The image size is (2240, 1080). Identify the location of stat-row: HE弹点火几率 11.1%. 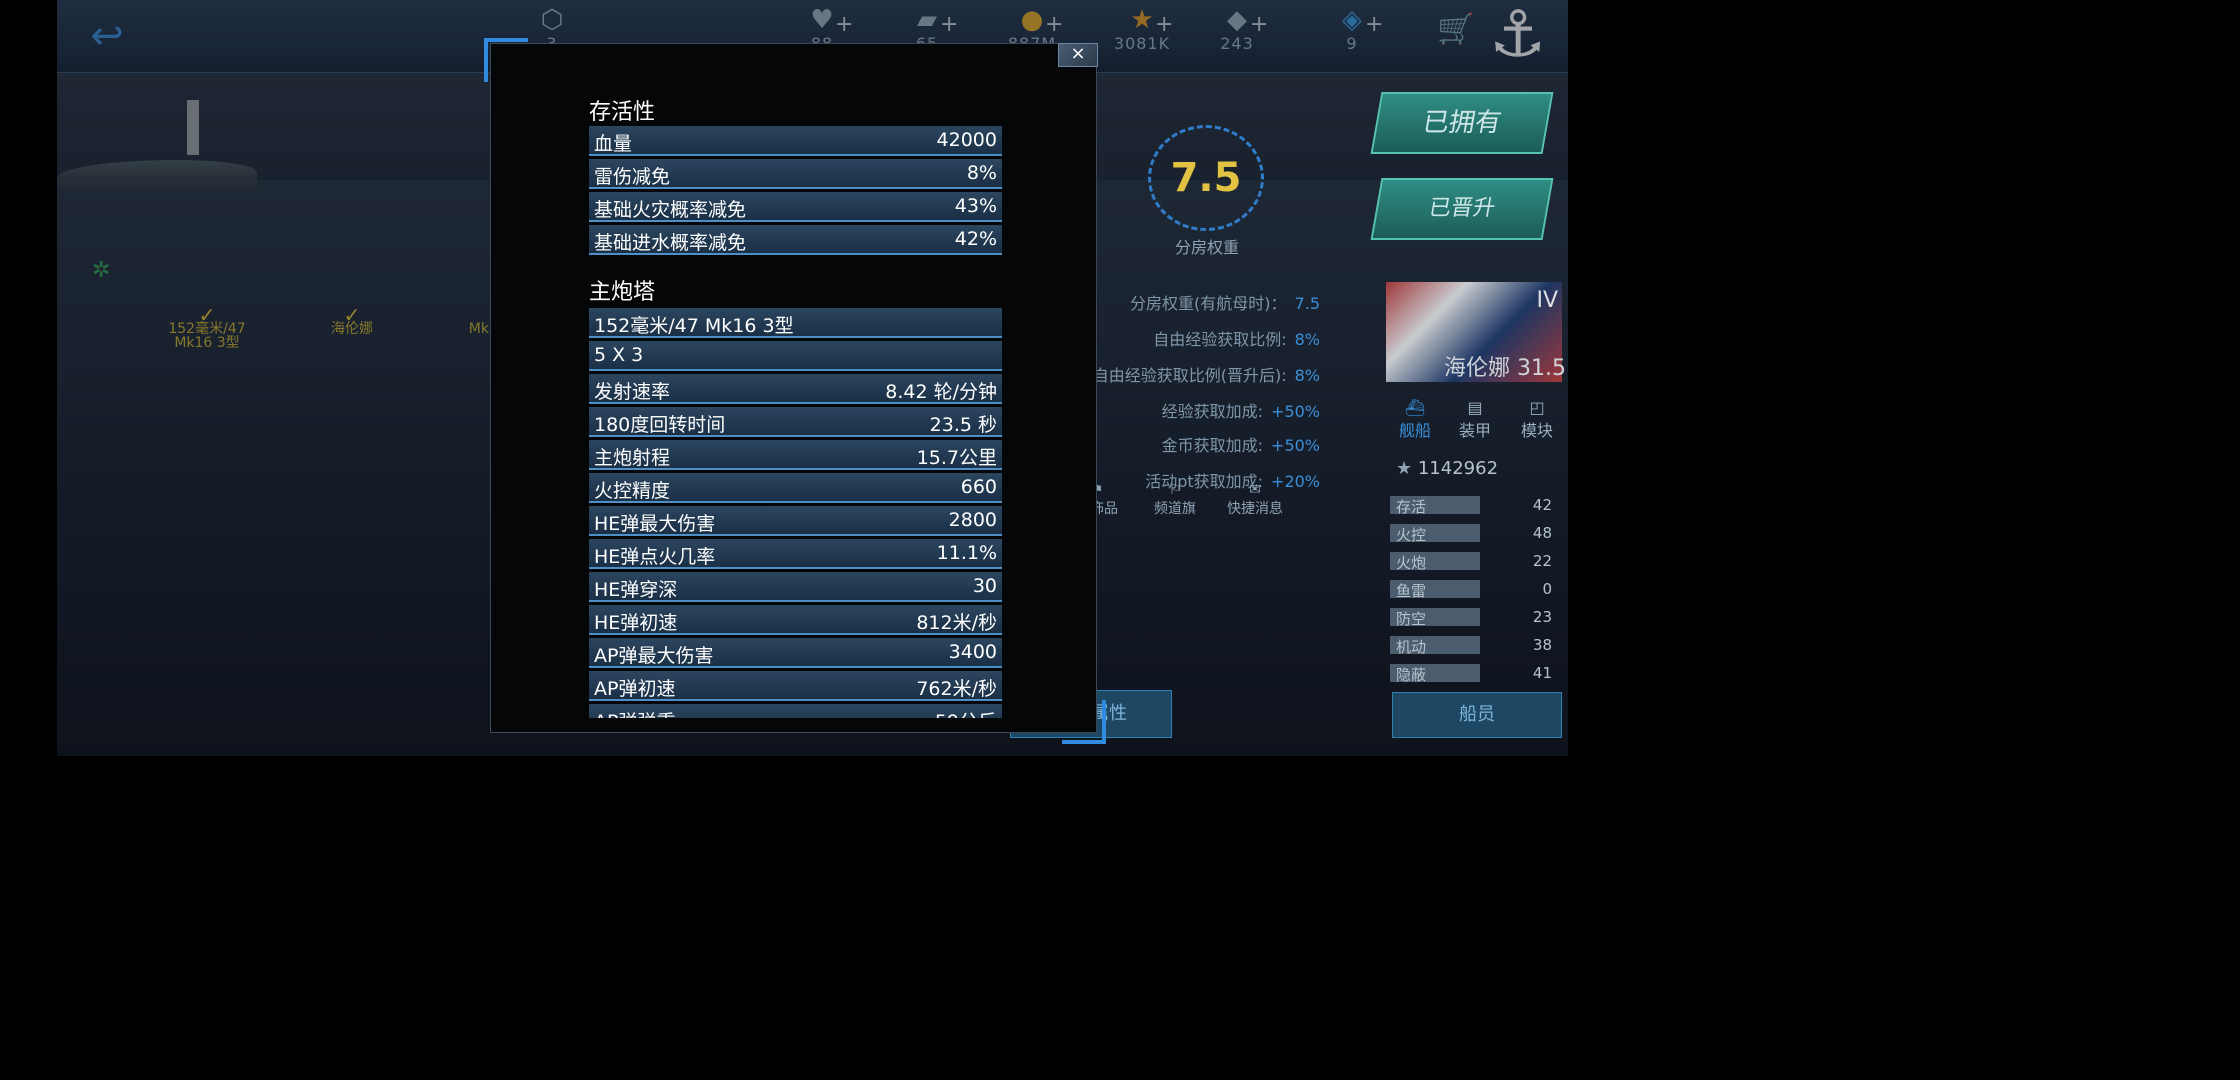
(795, 554).